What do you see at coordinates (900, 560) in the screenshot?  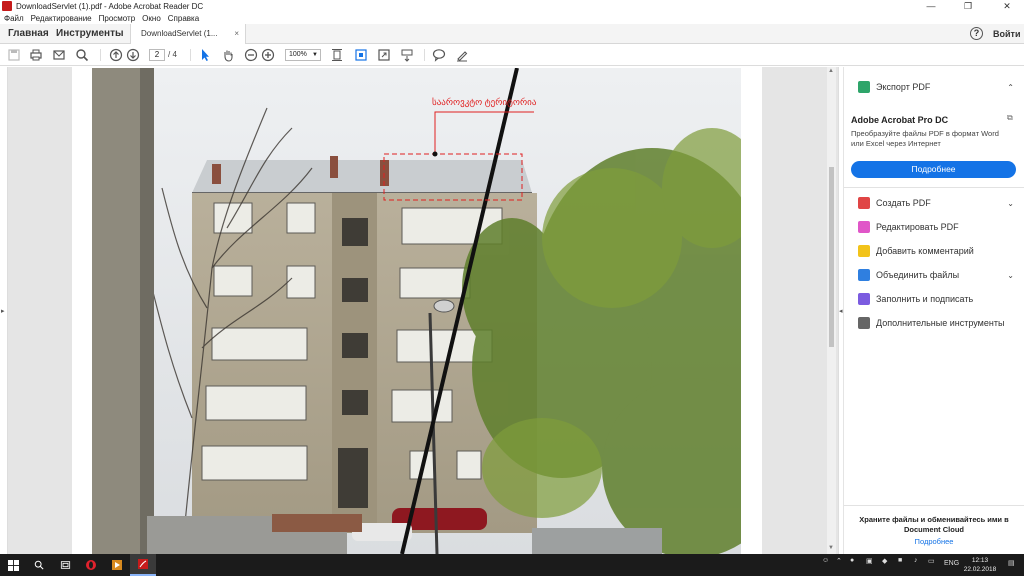 I see `tray-app3-icon: ■` at bounding box center [900, 560].